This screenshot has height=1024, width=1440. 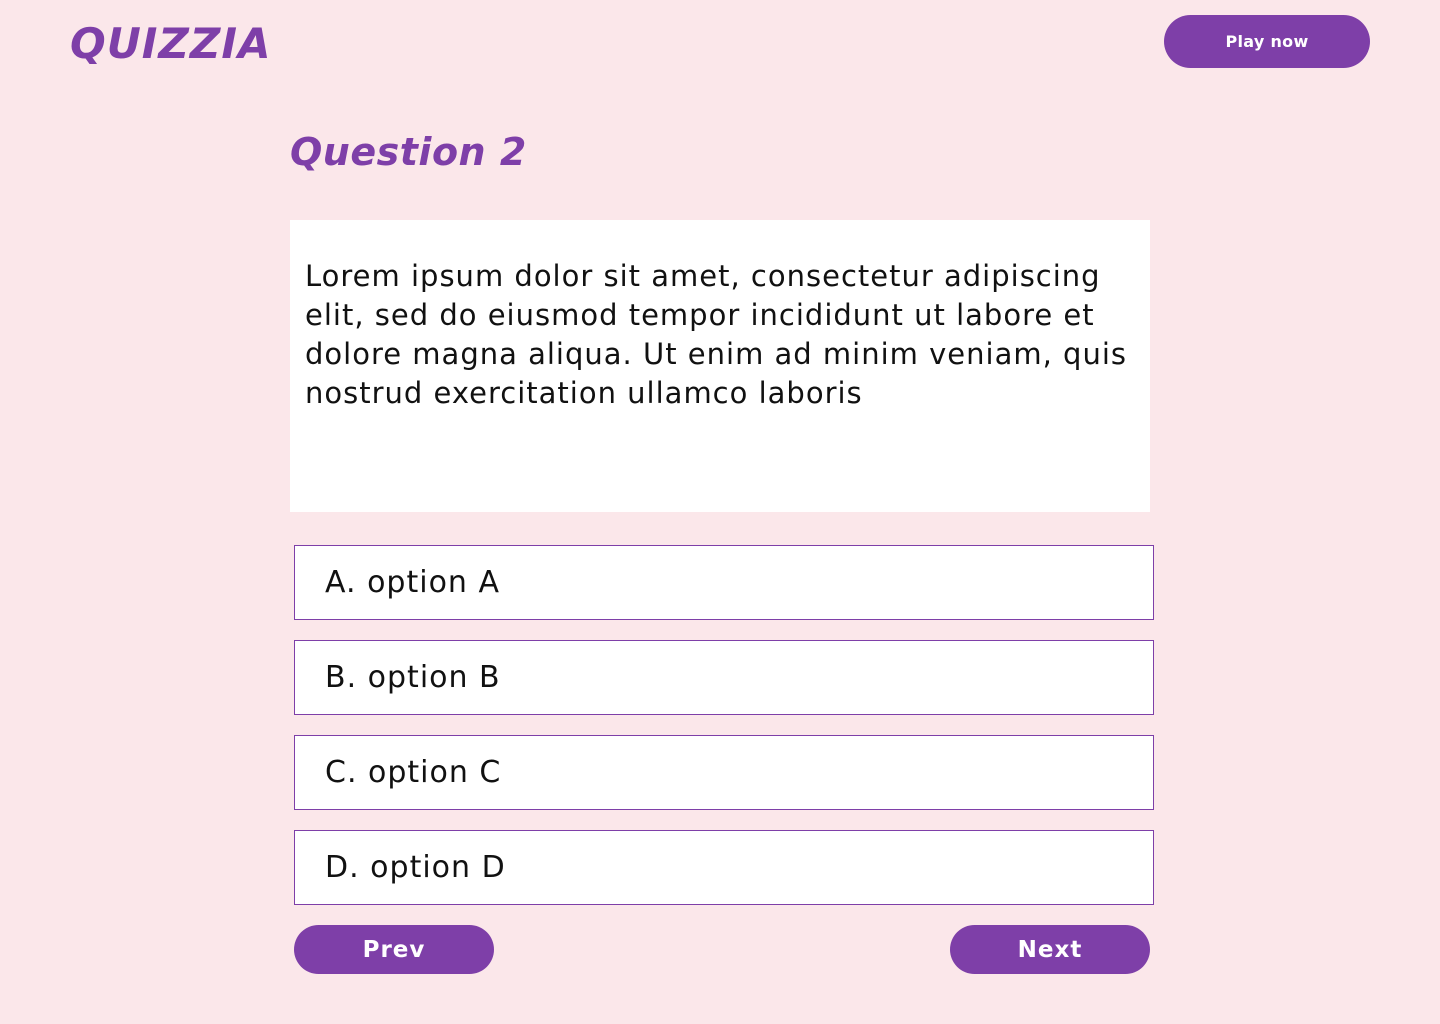 I want to click on prev-button: Prev, so click(x=394, y=949).